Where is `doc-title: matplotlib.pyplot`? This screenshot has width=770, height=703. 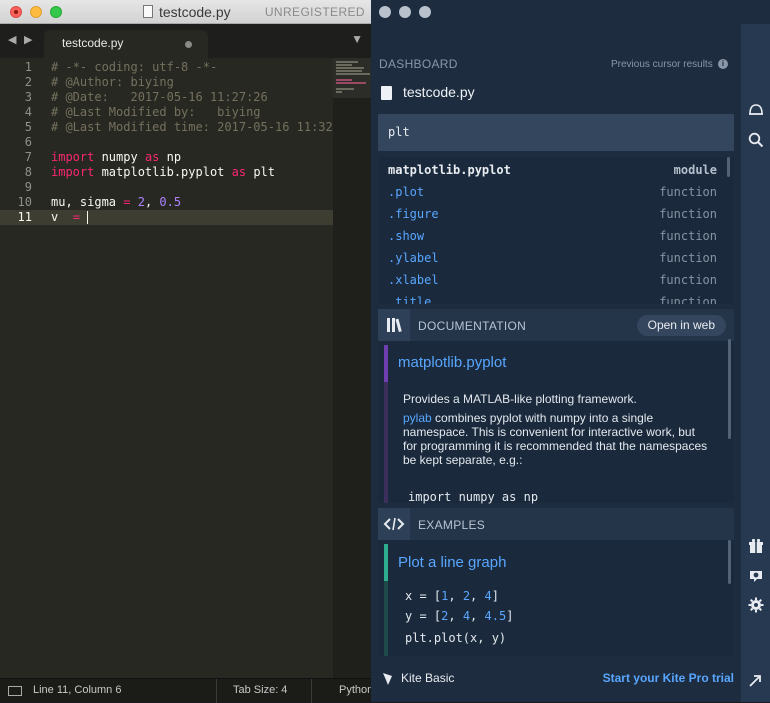
doc-title: matplotlib.pyplot is located at coordinates (452, 362).